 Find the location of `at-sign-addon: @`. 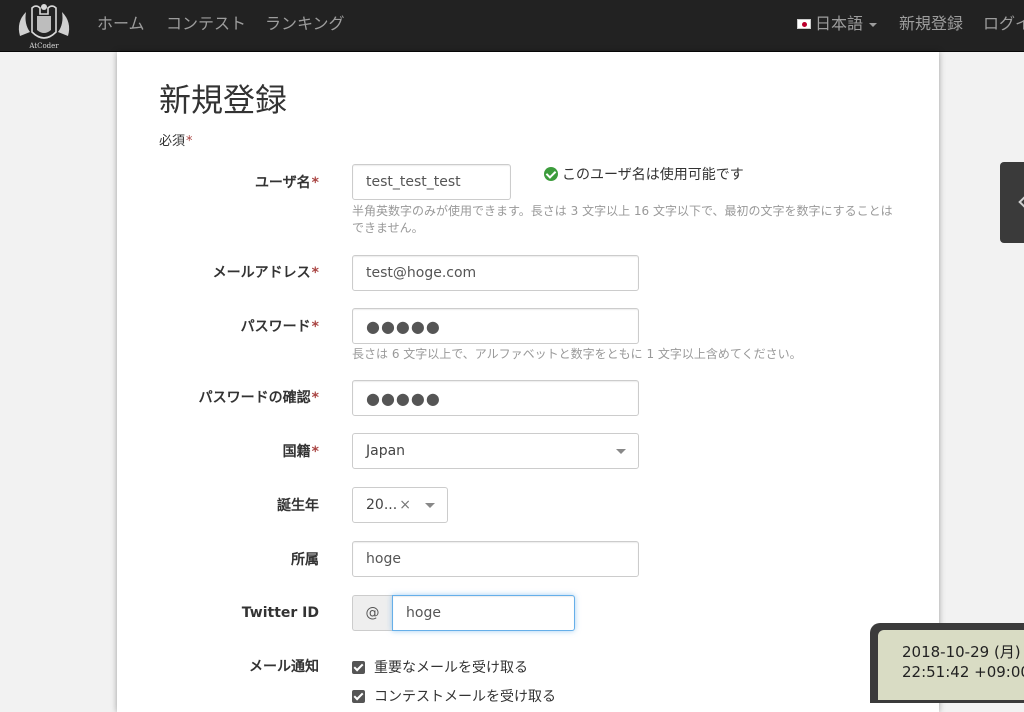

at-sign-addon: @ is located at coordinates (372, 613).